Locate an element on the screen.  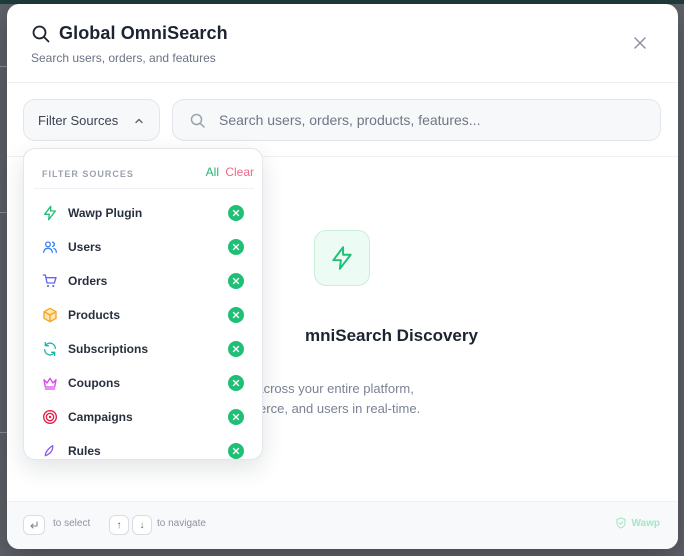
arrow-up-key: ↑ is located at coordinates (119, 525).